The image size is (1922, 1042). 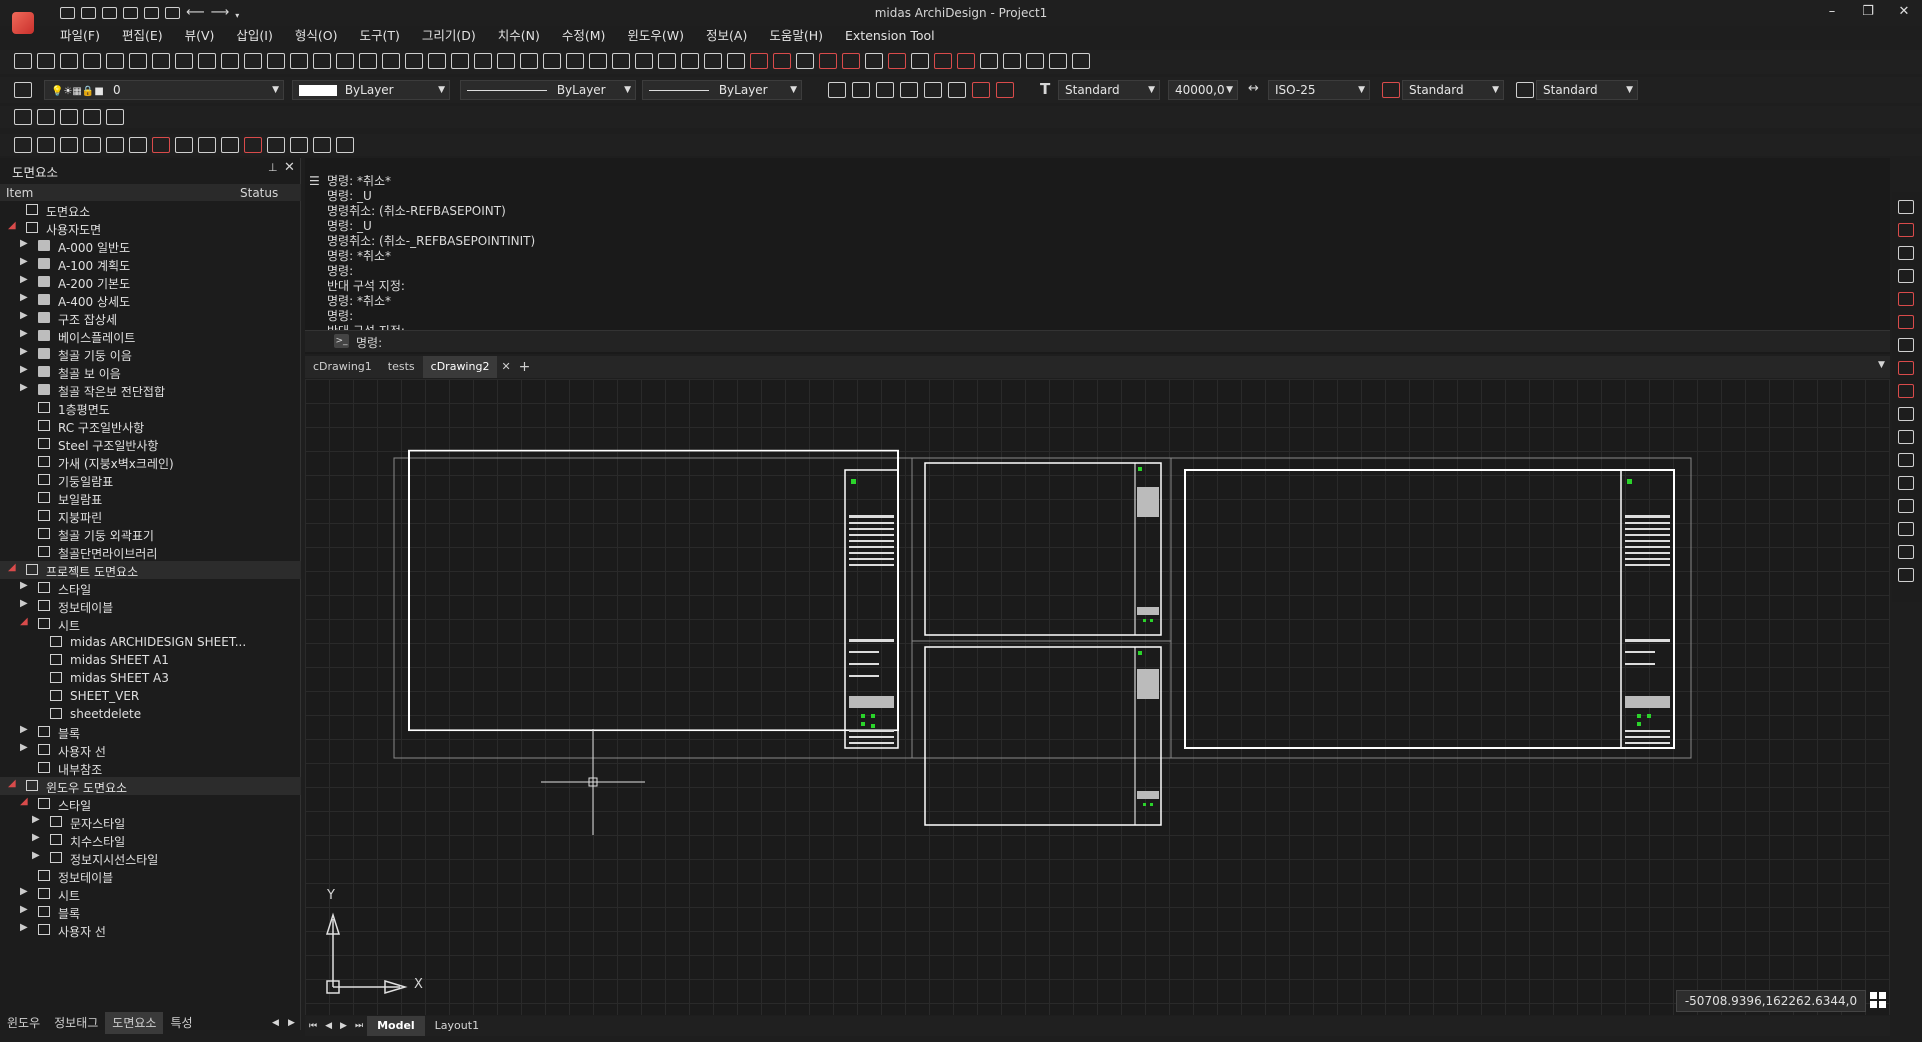 I want to click on tree-item: 내부참조, so click(x=150, y=768).